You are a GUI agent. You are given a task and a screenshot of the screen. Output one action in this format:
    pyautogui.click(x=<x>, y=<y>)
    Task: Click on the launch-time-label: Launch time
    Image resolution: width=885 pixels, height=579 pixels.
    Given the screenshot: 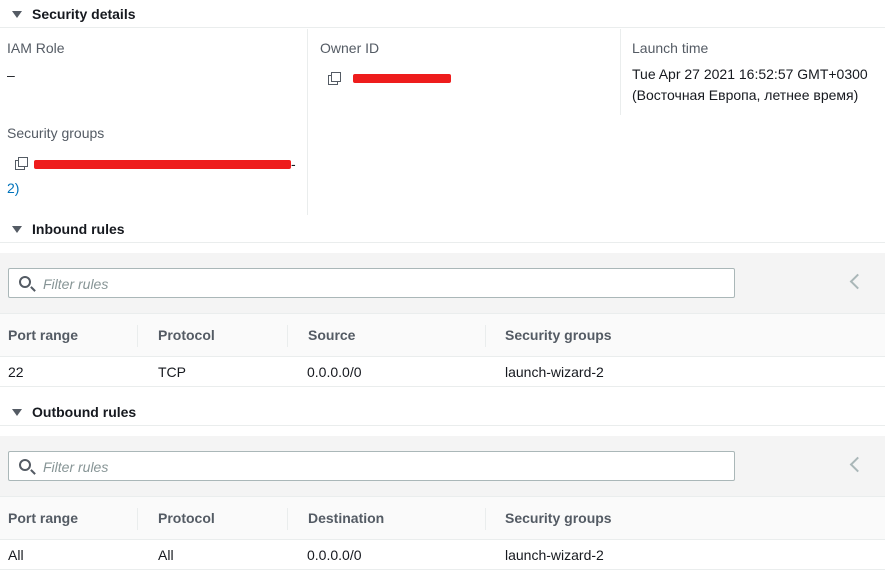 What is the action you would take?
    pyautogui.click(x=670, y=48)
    